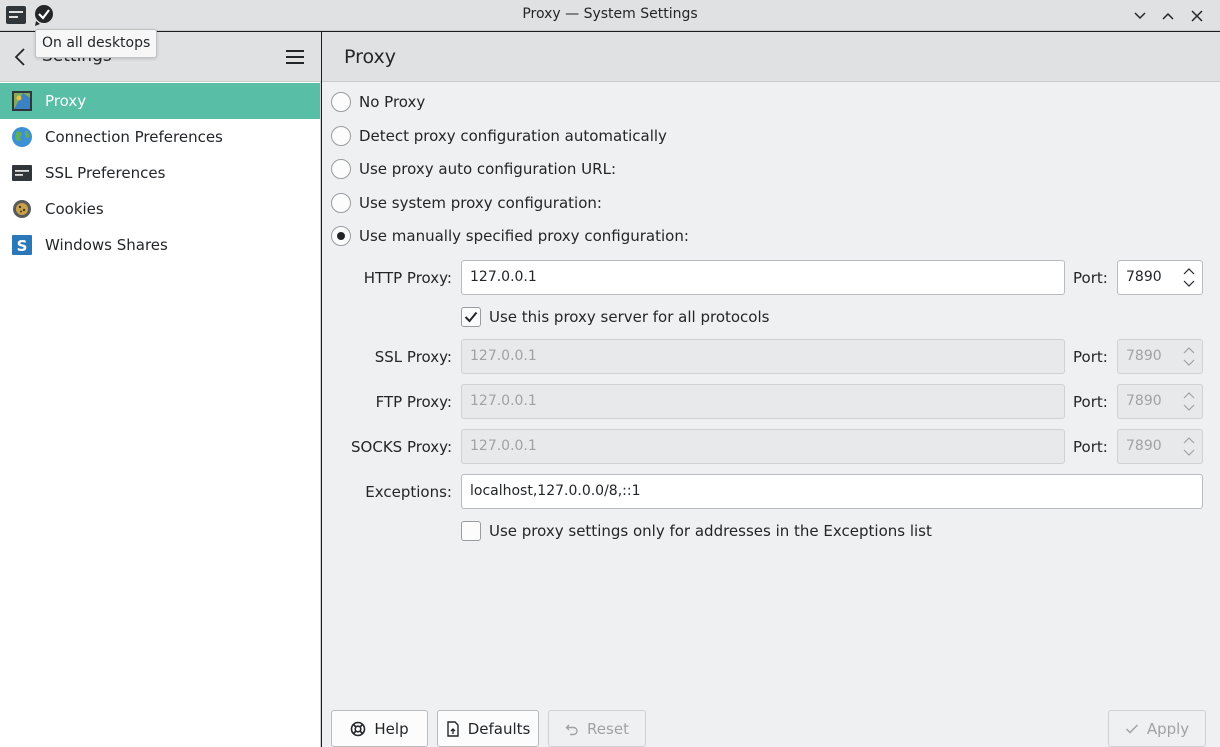 Image resolution: width=1220 pixels, height=747 pixels. I want to click on socks-proxy-label: SOCKS Proxy:, so click(401, 447).